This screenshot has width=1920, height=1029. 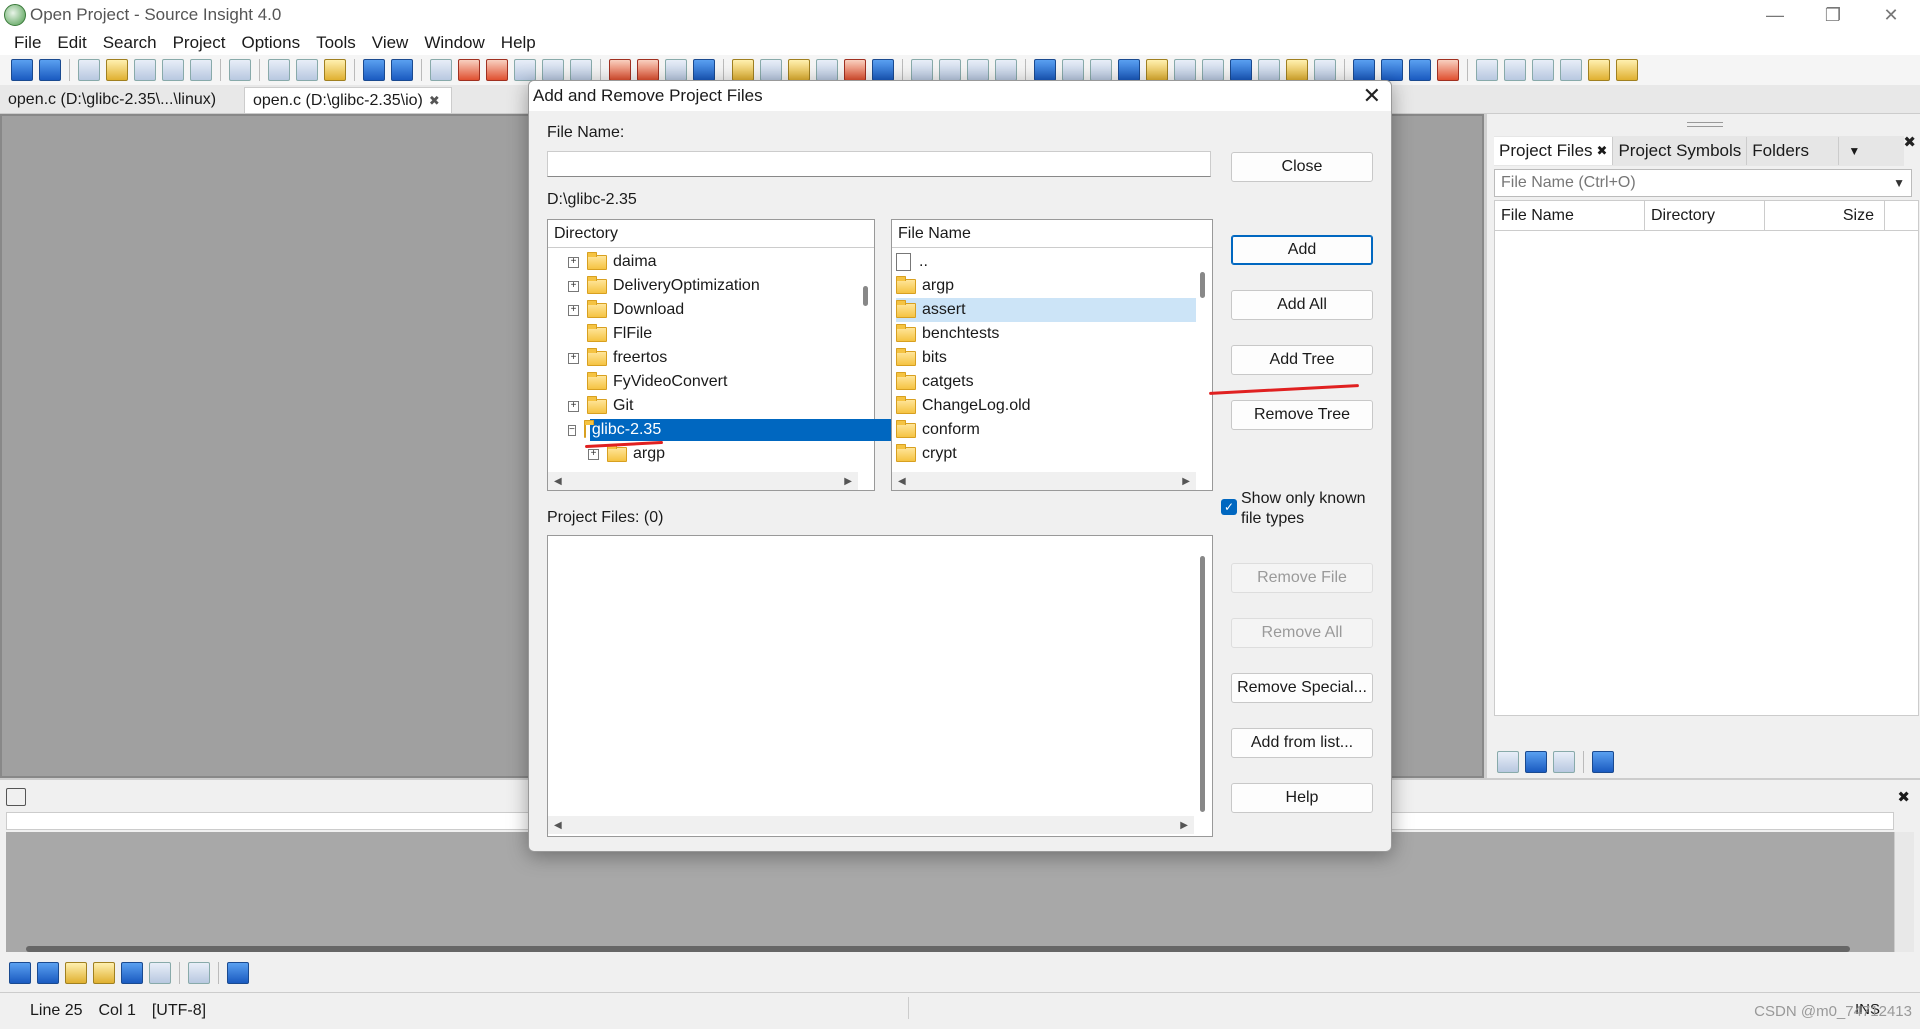 What do you see at coordinates (1185, 70) in the screenshot?
I see `clip-icon` at bounding box center [1185, 70].